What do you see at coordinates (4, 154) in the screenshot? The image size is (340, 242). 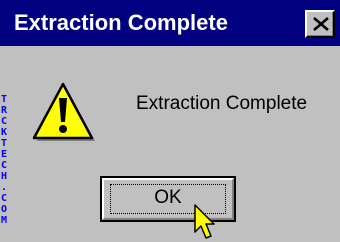 I see `svg-text: E` at bounding box center [4, 154].